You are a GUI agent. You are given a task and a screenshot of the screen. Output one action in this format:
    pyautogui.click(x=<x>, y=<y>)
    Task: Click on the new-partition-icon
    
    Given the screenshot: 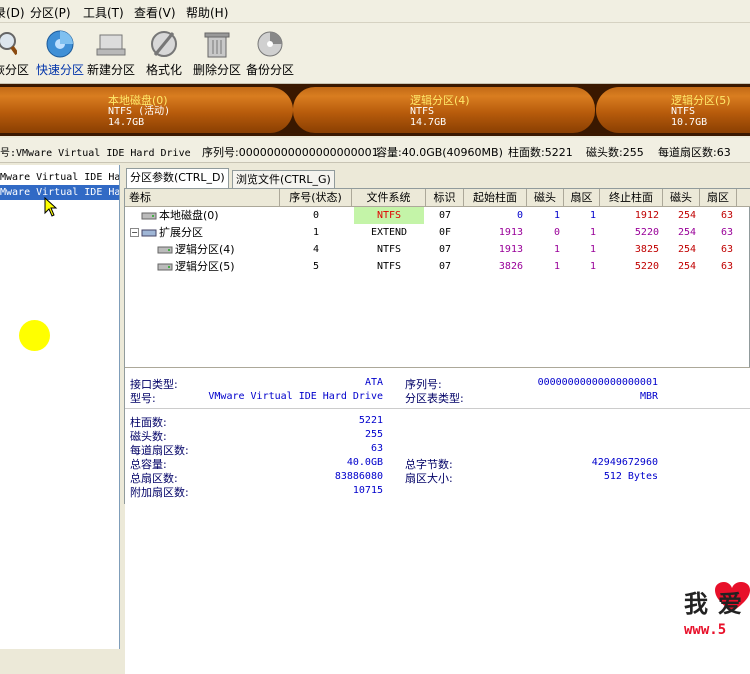 What is the action you would take?
    pyautogui.click(x=111, y=45)
    